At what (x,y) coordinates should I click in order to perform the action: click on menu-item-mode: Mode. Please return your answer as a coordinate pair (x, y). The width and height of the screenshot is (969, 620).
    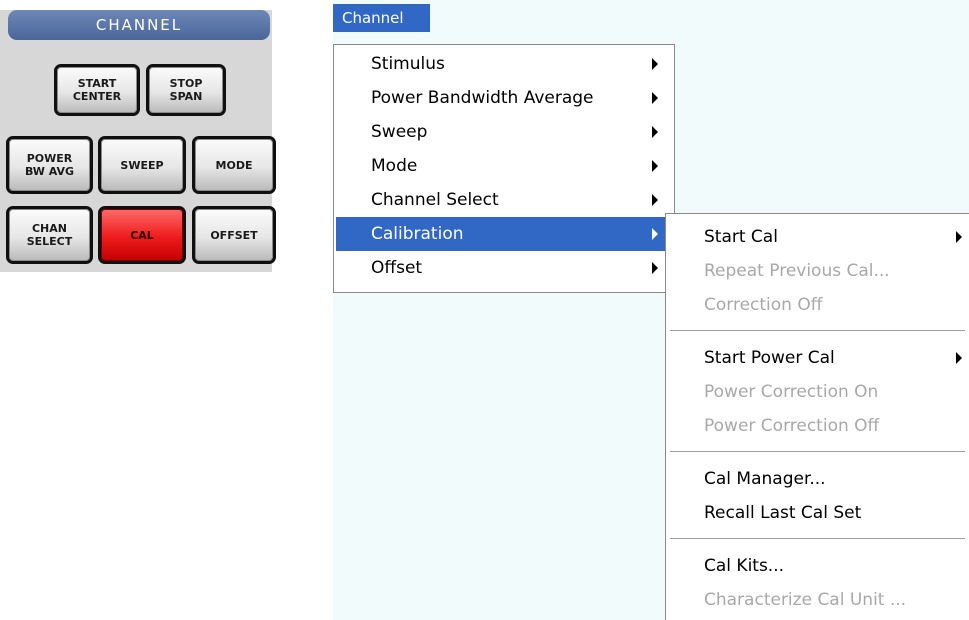
    Looking at the image, I should click on (504, 166).